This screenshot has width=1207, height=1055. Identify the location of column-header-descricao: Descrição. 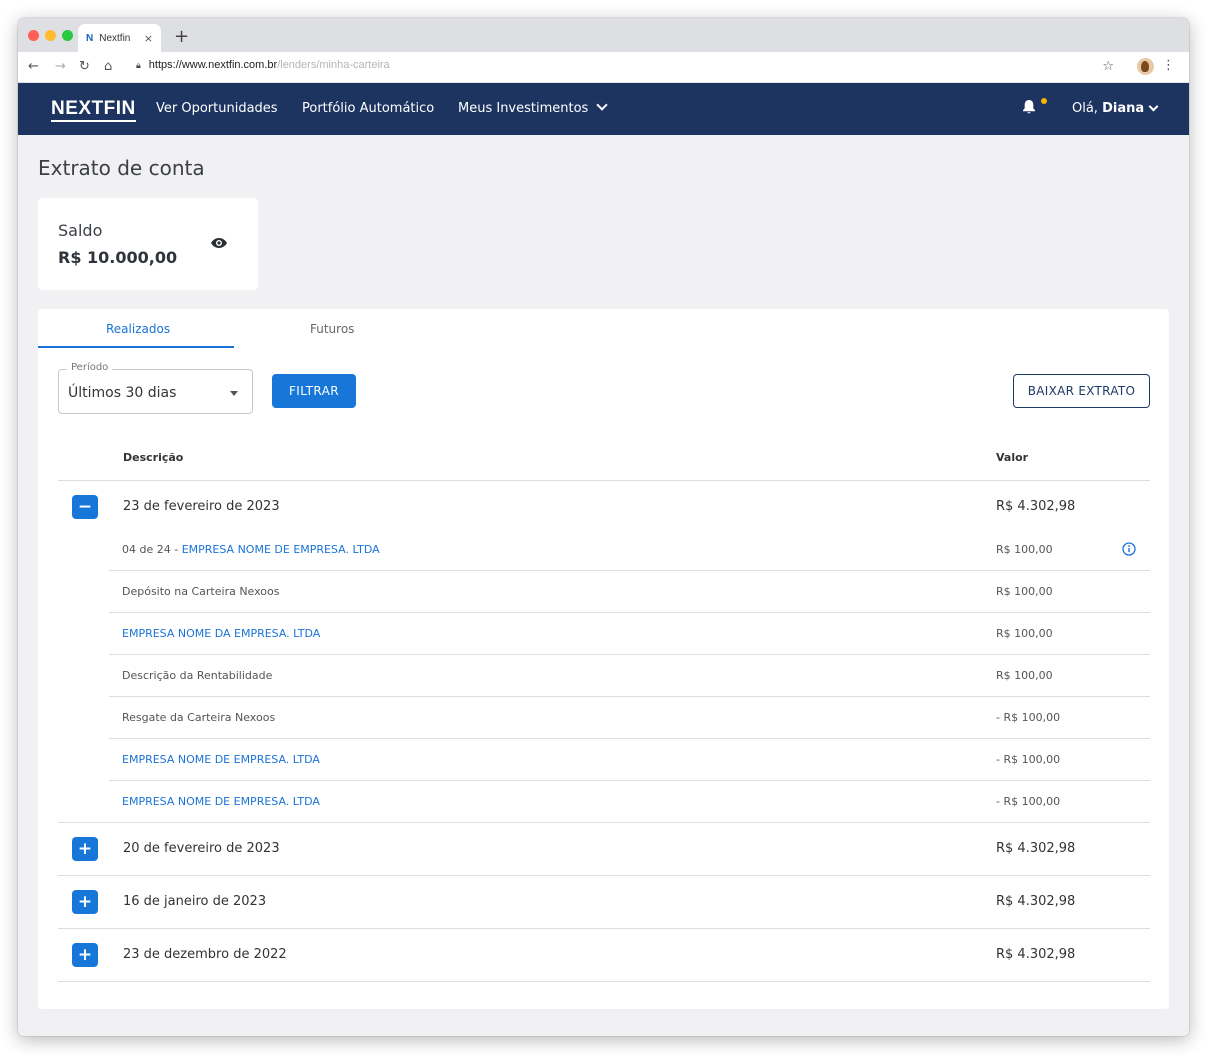
(153, 457).